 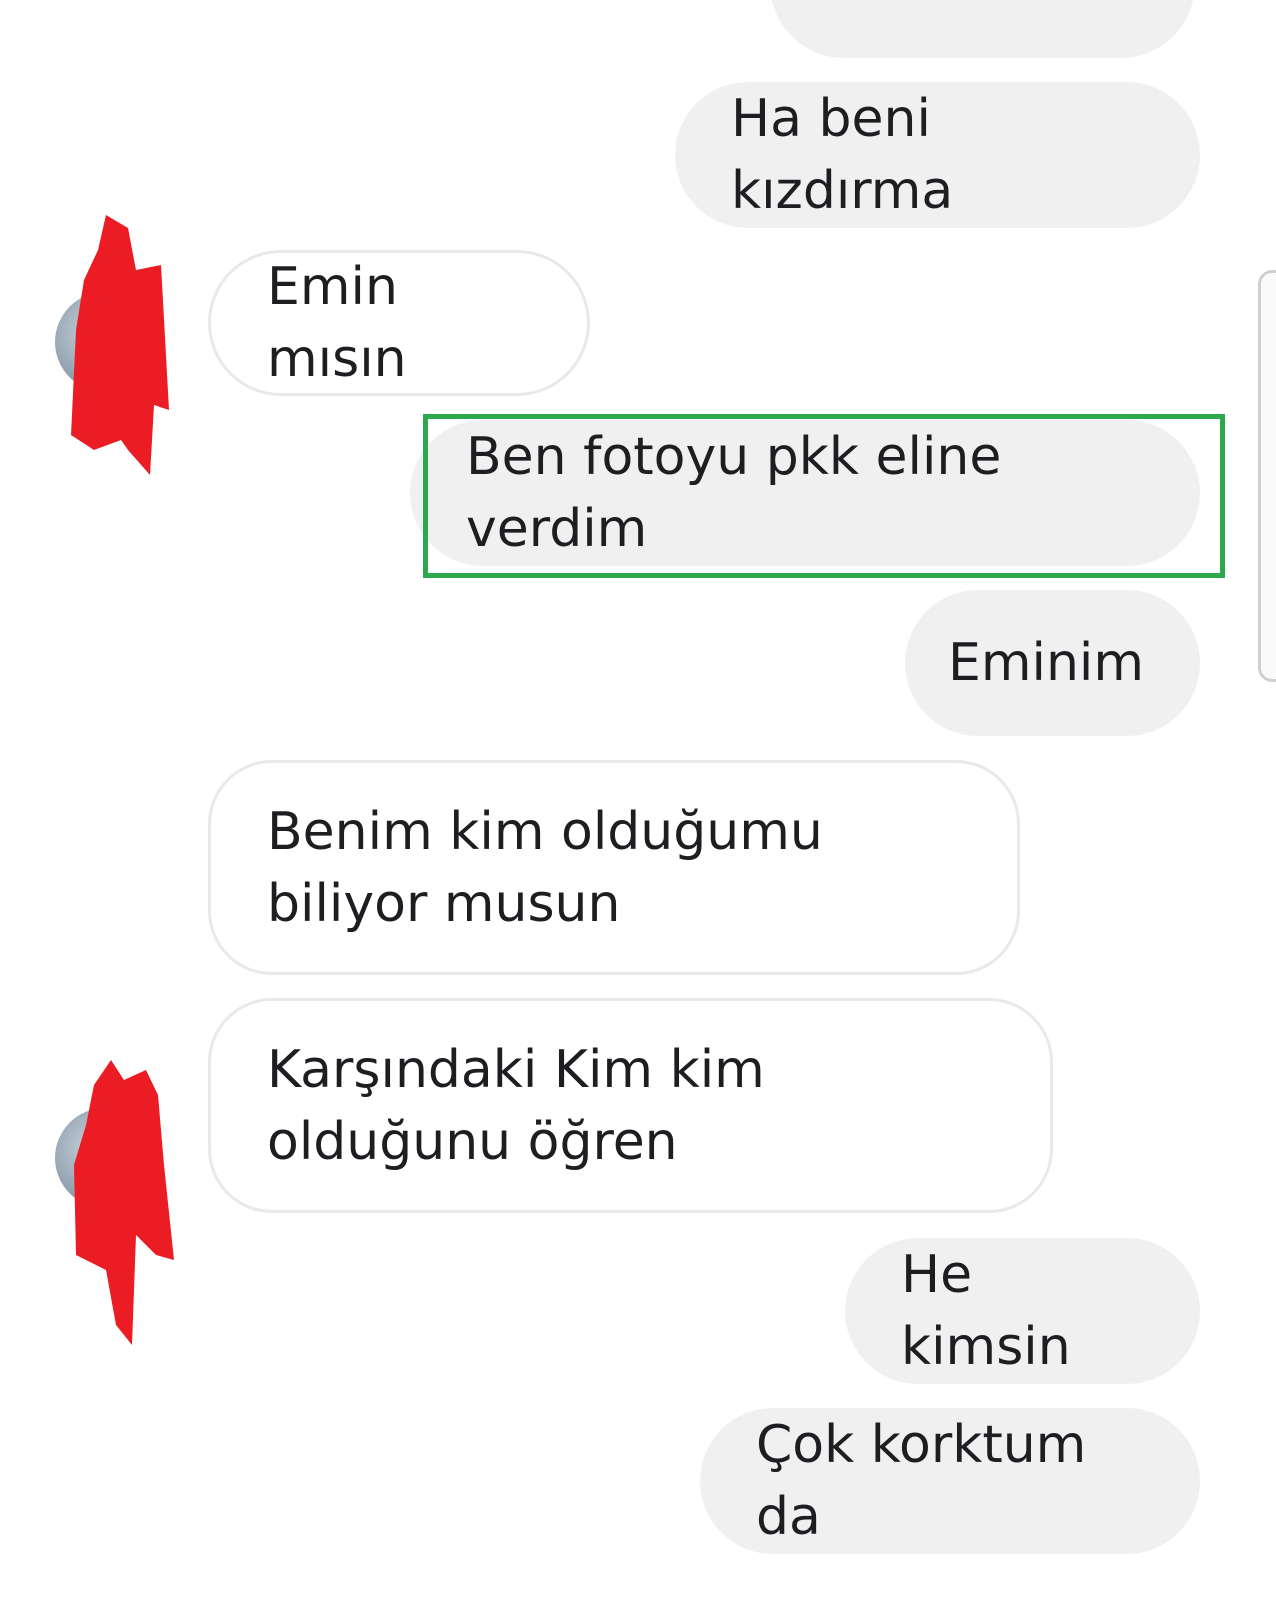 I want to click on message-text: Benim kim olduğumu biliyor musun, so click(x=545, y=867).